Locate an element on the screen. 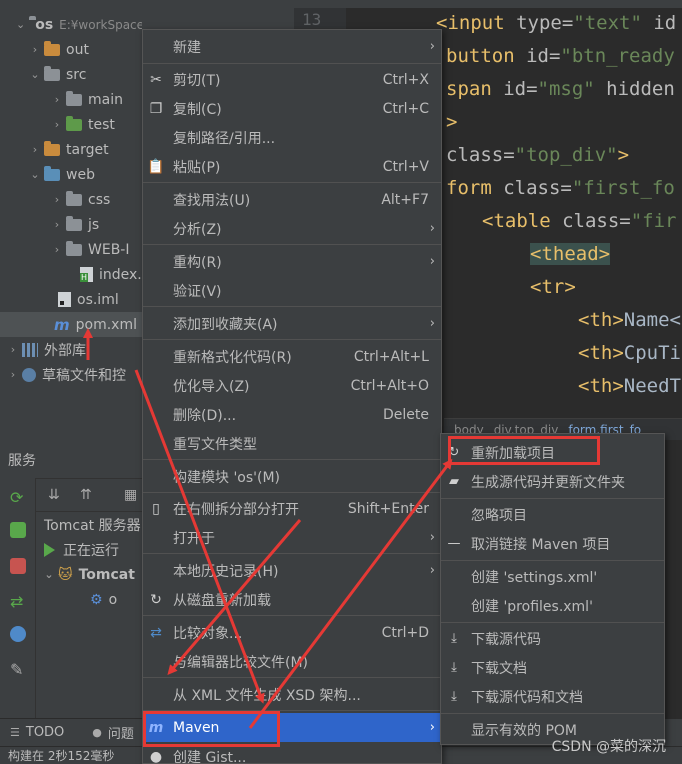  submenu-item-reload-project: ↻ 重新加载项目 is located at coordinates (552, 452).